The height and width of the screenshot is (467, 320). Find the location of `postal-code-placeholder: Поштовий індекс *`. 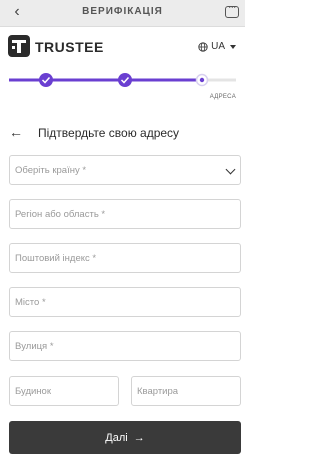

postal-code-placeholder: Поштовий індекс * is located at coordinates (56, 258).